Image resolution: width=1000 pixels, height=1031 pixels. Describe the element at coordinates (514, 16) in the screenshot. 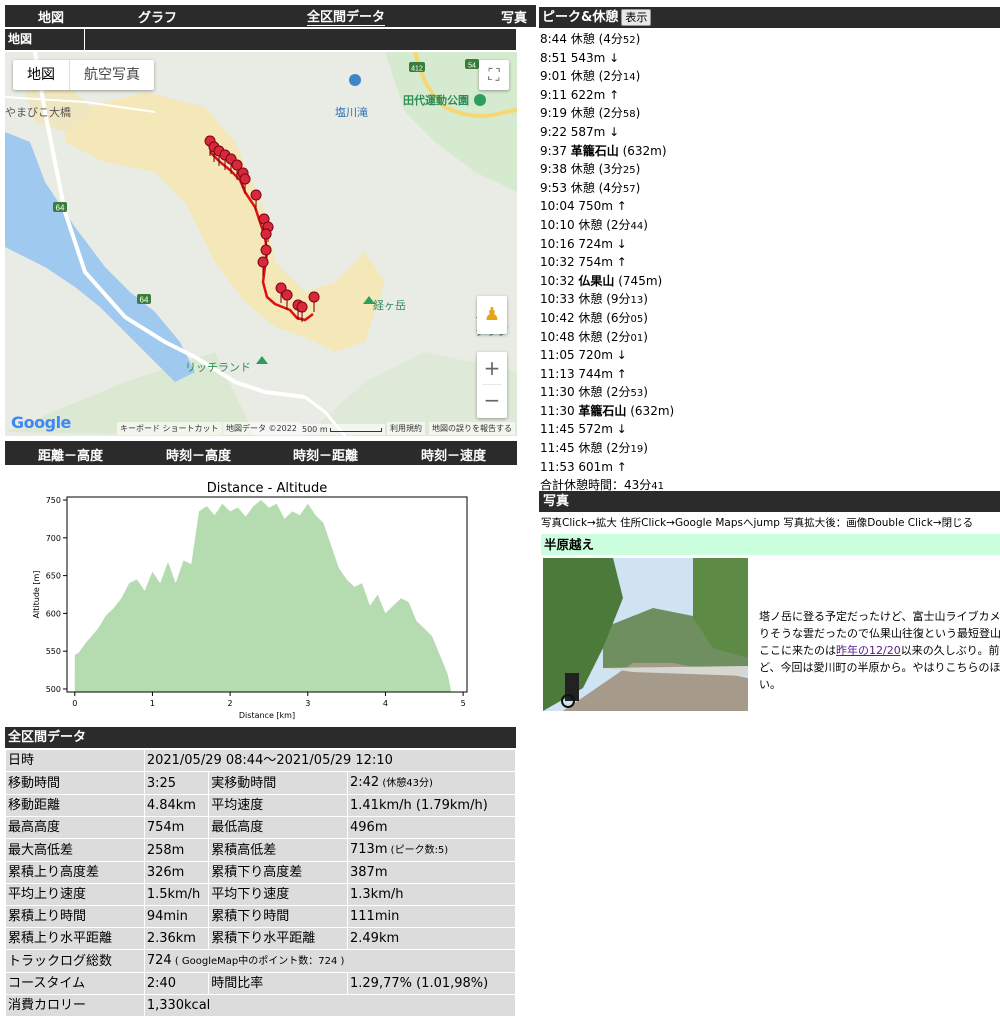

I see `nav-photo-link: 写真` at that location.